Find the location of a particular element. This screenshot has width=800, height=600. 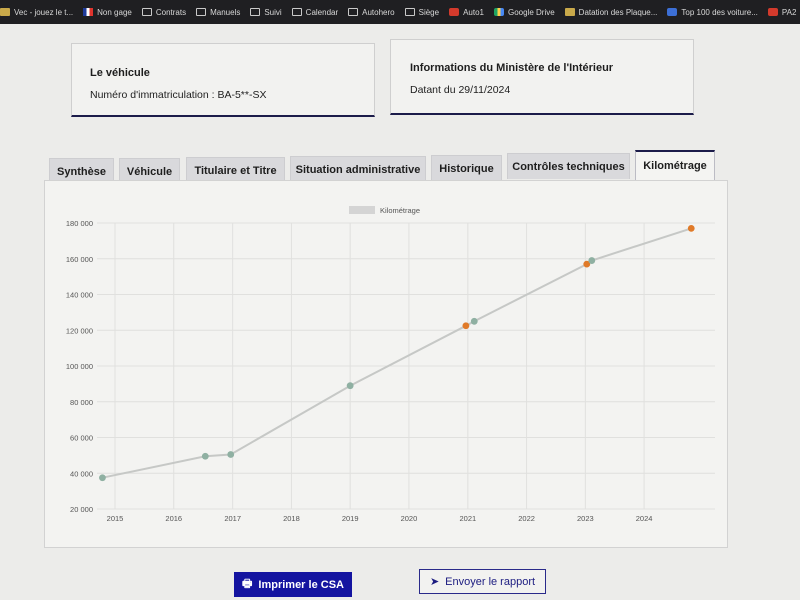

bookmark-item: Calendar is located at coordinates (315, 12).